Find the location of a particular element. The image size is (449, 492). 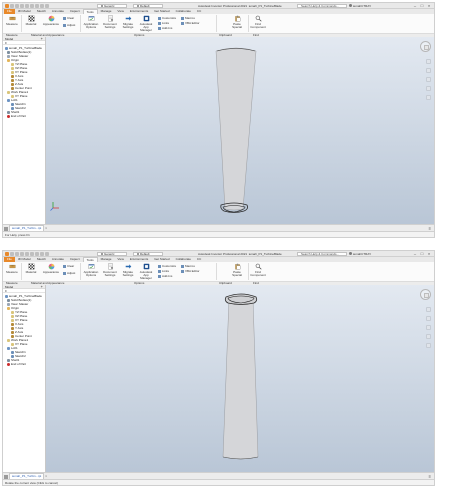

migrate-settings-icon is located at coordinates (128, 266).